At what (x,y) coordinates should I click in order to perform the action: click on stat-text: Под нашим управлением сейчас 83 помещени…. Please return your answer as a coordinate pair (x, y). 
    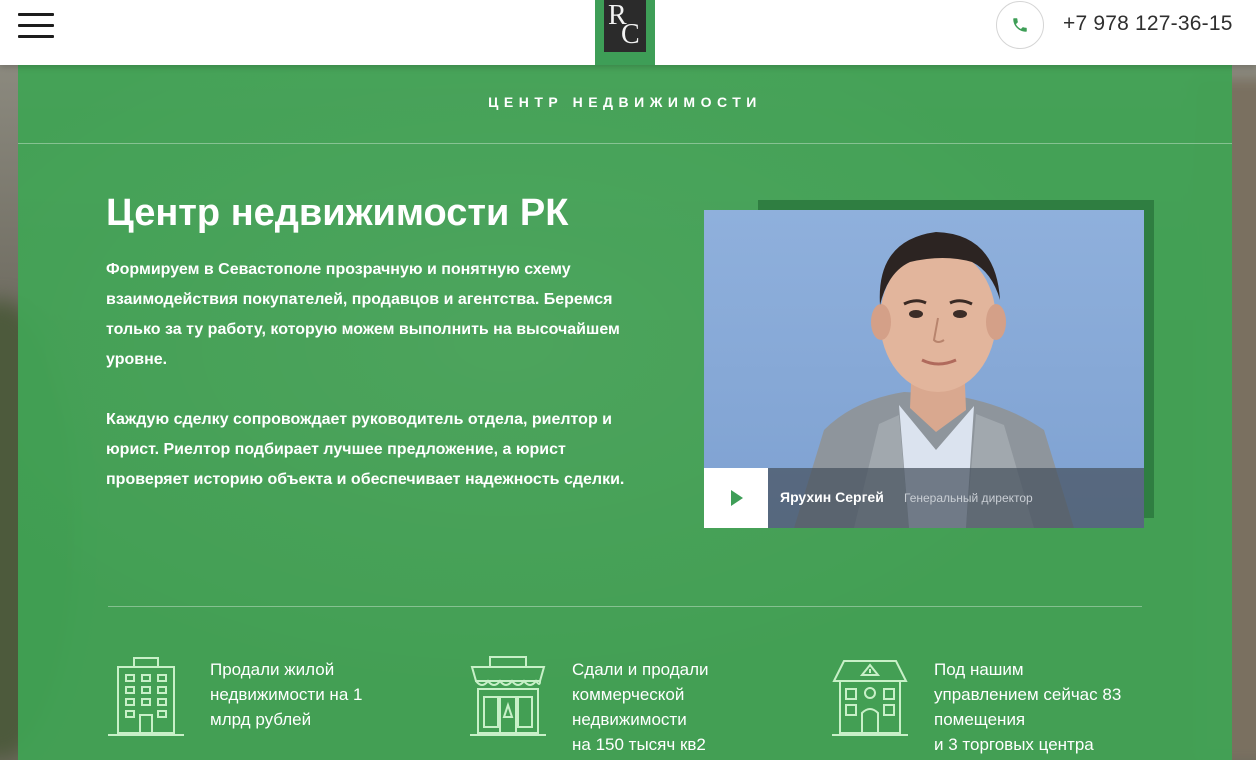
    Looking at the image, I should click on (1028, 707).